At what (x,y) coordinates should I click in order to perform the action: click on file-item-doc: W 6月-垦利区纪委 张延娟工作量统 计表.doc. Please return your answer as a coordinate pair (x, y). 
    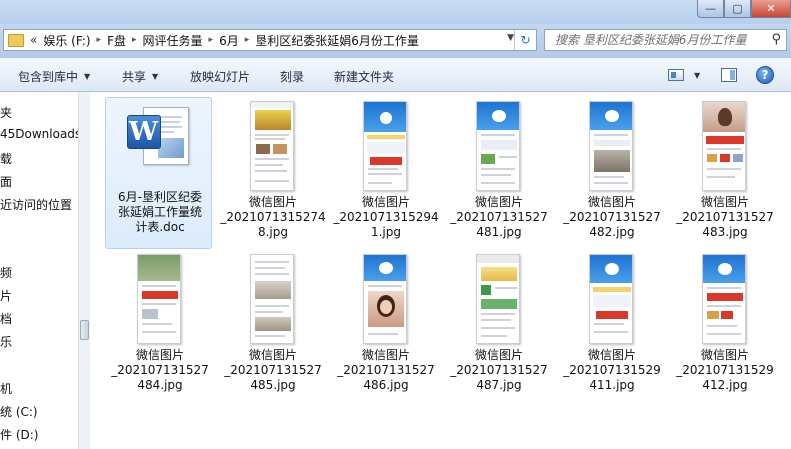
    Looking at the image, I should click on (160, 173).